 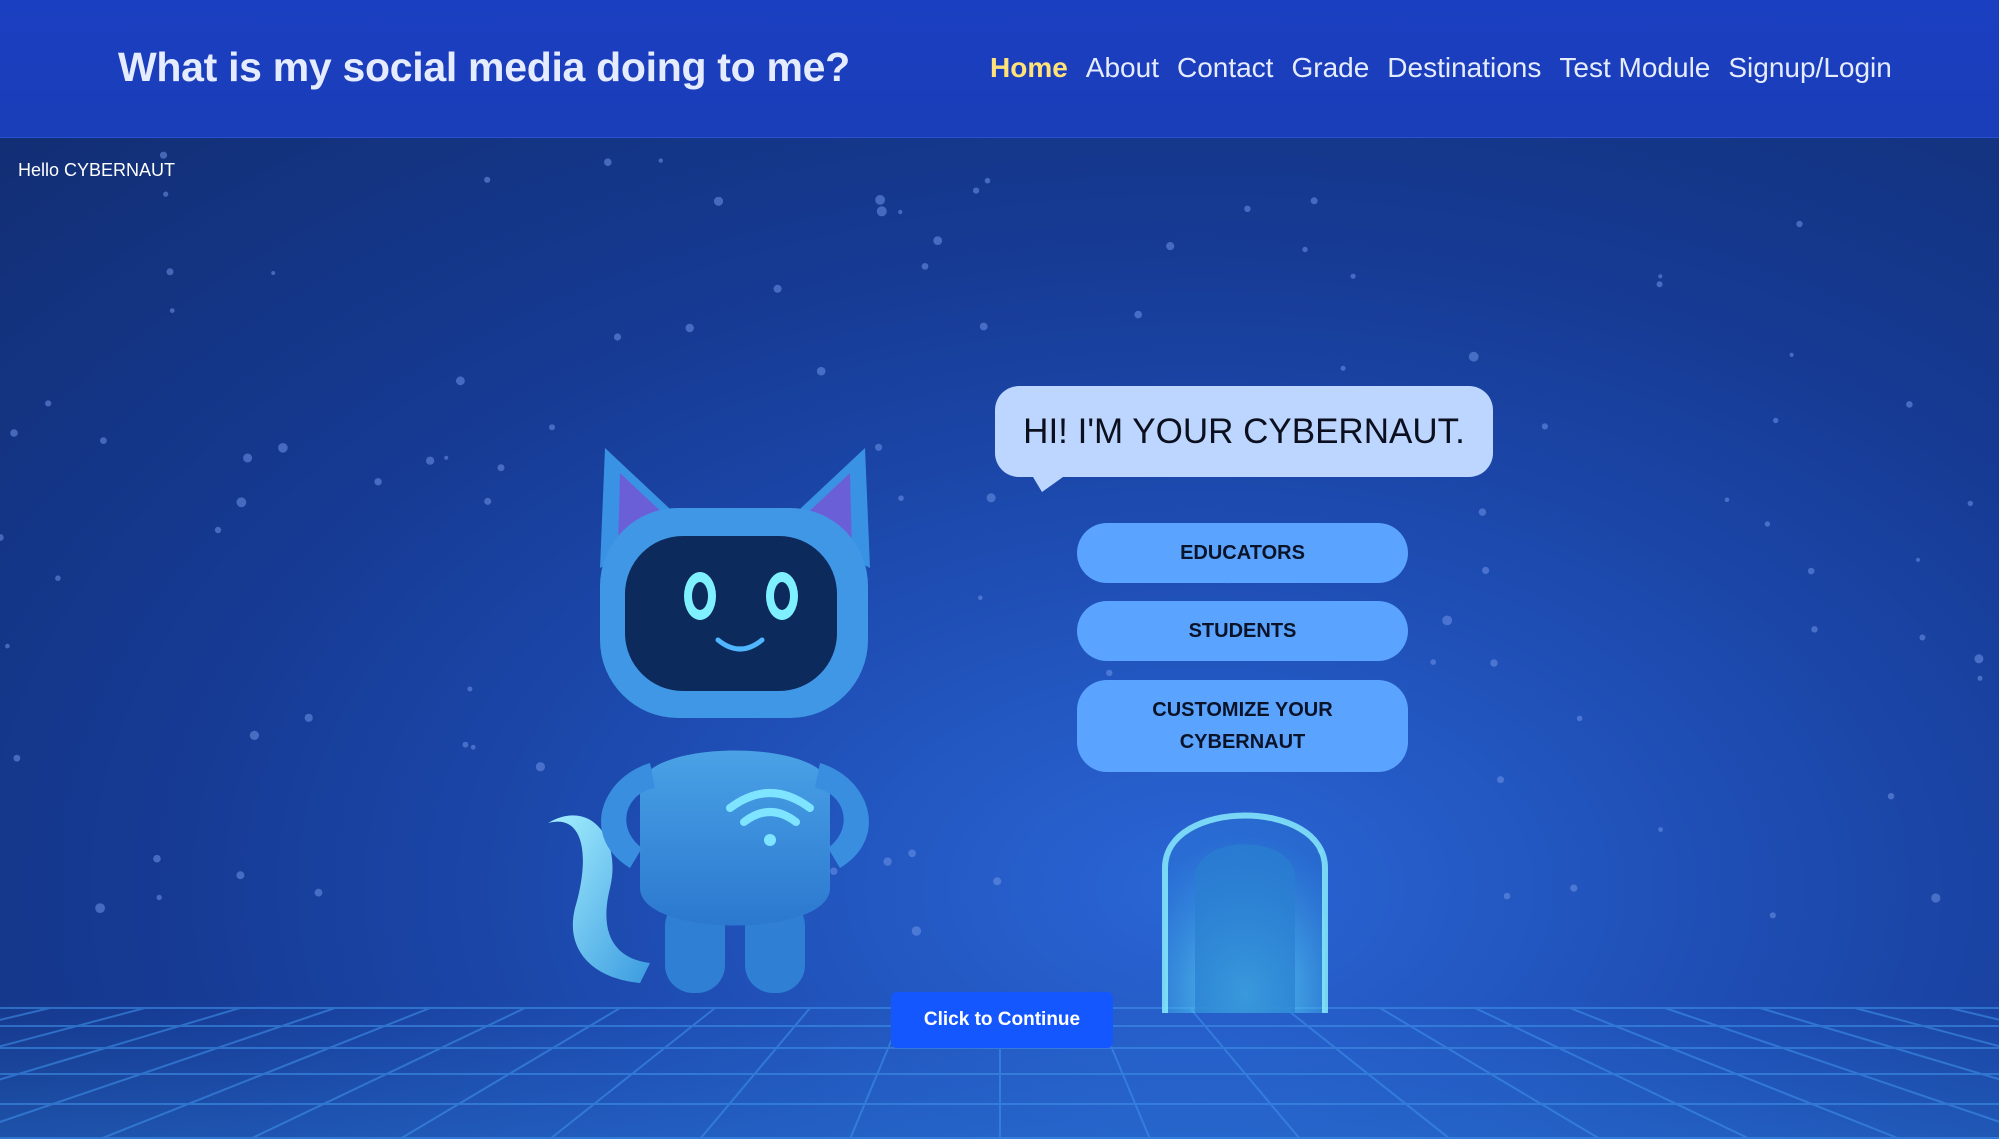 I want to click on educators-button: EDUCATORS, so click(x=1242, y=553).